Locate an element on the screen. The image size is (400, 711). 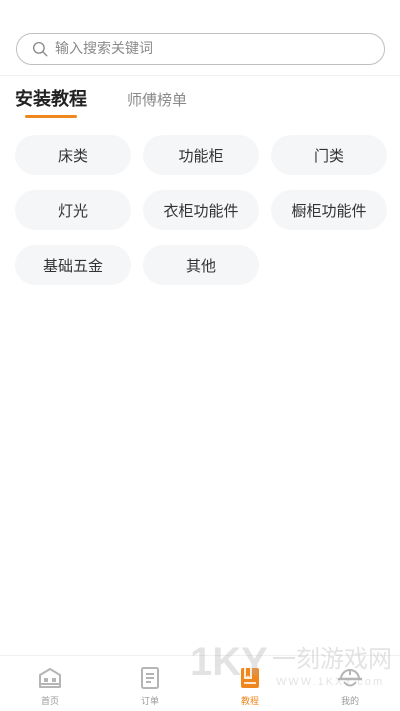
home-icon is located at coordinates (50, 678).